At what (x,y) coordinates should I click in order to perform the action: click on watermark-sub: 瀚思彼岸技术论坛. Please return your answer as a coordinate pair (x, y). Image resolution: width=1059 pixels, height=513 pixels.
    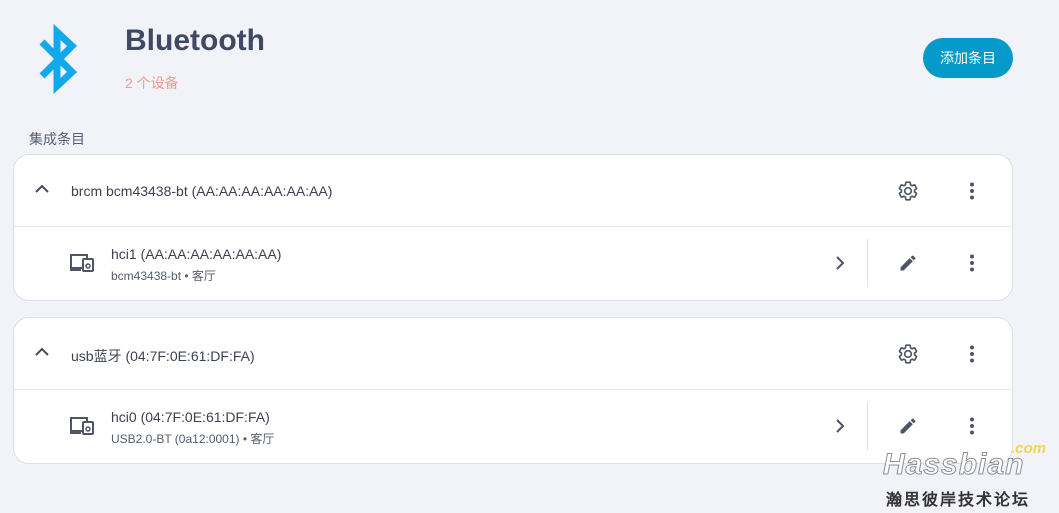
    Looking at the image, I should click on (958, 500).